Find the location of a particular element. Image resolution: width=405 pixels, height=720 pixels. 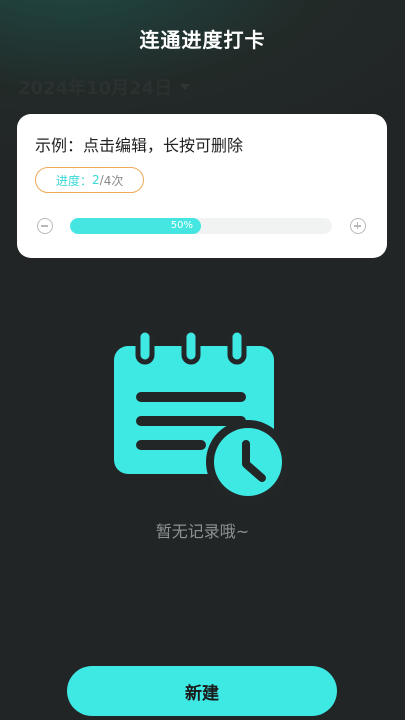

progress-done: 2 is located at coordinates (96, 180).